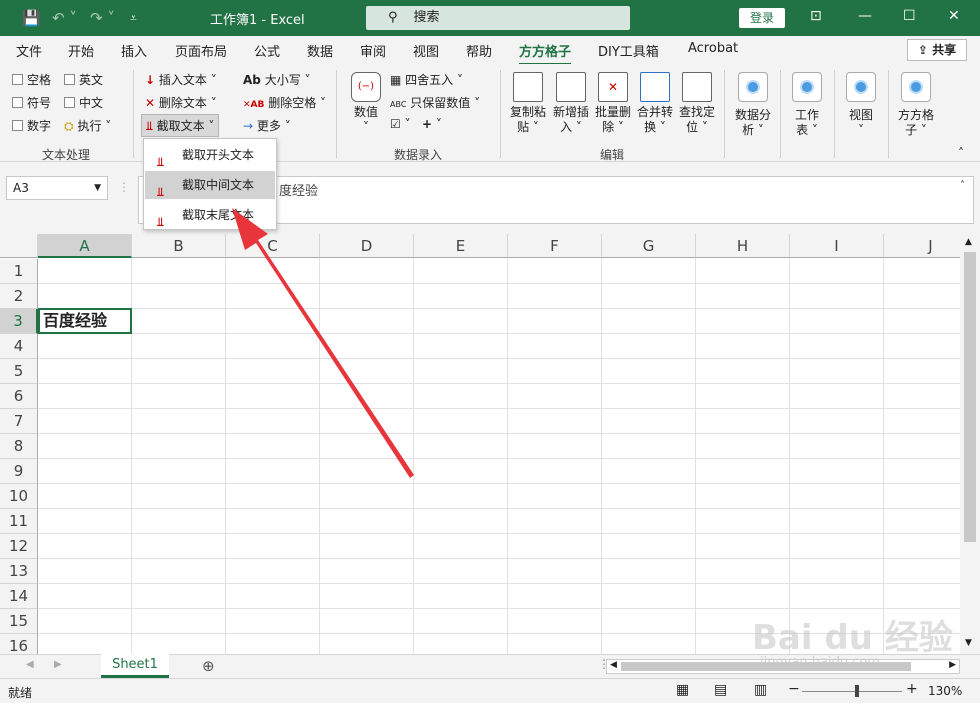 The height and width of the screenshot is (703, 980). I want to click on extract-start-icon: ⫫, so click(160, 162).